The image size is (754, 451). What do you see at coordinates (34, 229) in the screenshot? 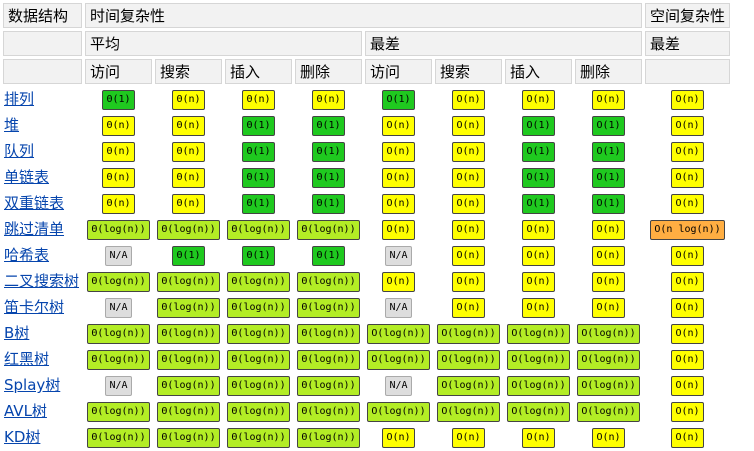
I see `data-structure-link: 跳过清单` at bounding box center [34, 229].